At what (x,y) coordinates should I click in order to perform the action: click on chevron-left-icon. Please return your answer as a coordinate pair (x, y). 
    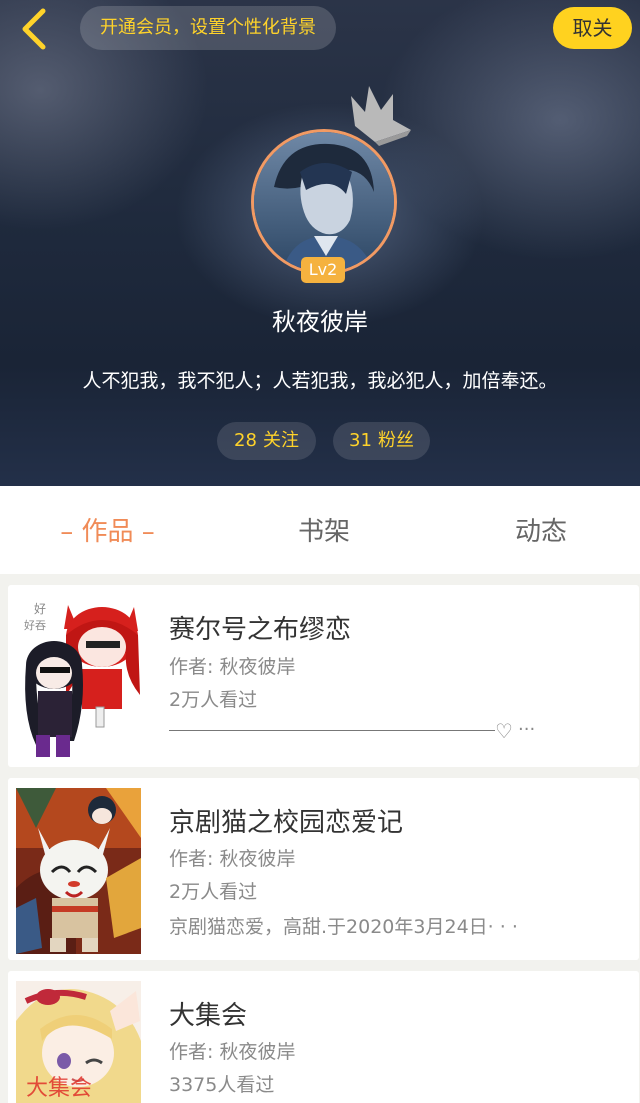
    Looking at the image, I should click on (34, 29).